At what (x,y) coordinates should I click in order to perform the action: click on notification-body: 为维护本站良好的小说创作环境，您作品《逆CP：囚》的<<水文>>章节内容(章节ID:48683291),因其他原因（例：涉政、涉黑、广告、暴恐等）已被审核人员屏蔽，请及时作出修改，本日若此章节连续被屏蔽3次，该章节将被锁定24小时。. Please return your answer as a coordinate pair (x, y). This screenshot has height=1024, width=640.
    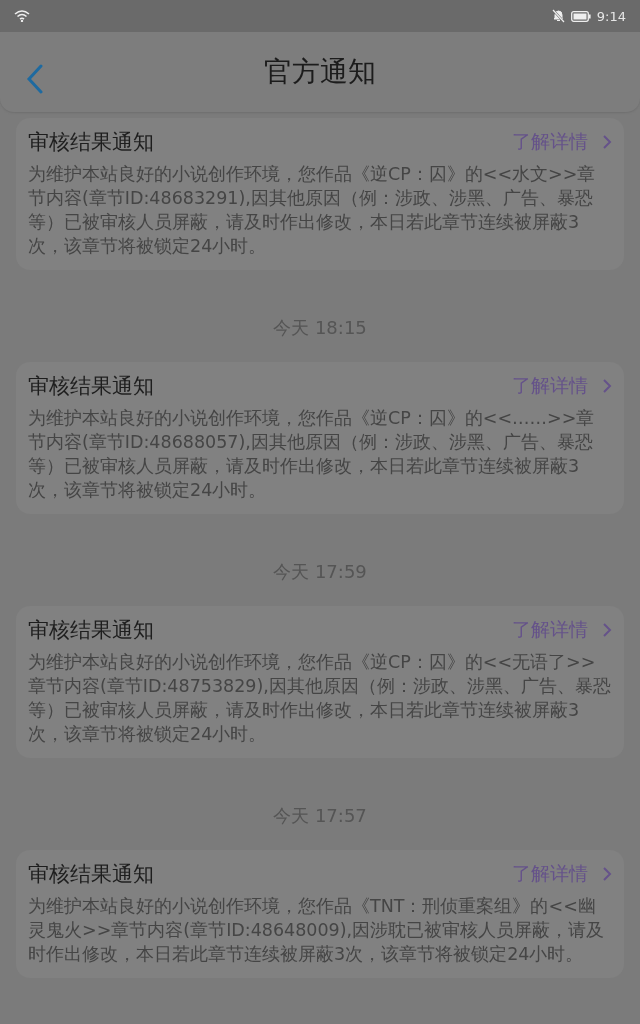
    Looking at the image, I should click on (312, 210).